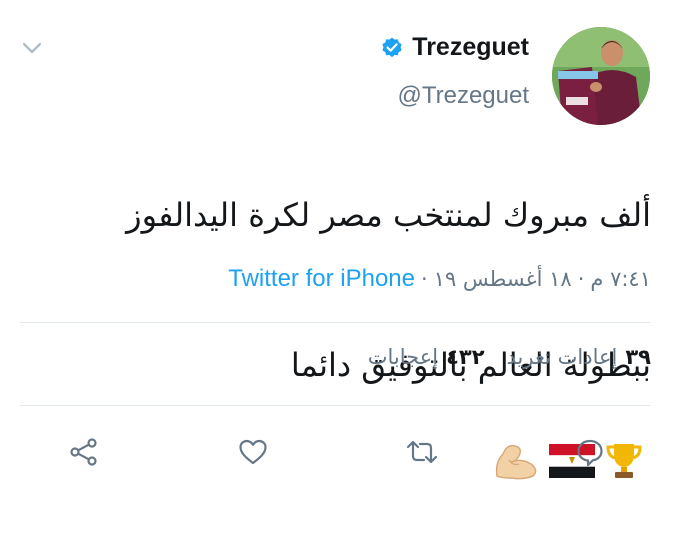 This screenshot has width=675, height=544. Describe the element at coordinates (601, 76) in the screenshot. I see `avatar` at that location.